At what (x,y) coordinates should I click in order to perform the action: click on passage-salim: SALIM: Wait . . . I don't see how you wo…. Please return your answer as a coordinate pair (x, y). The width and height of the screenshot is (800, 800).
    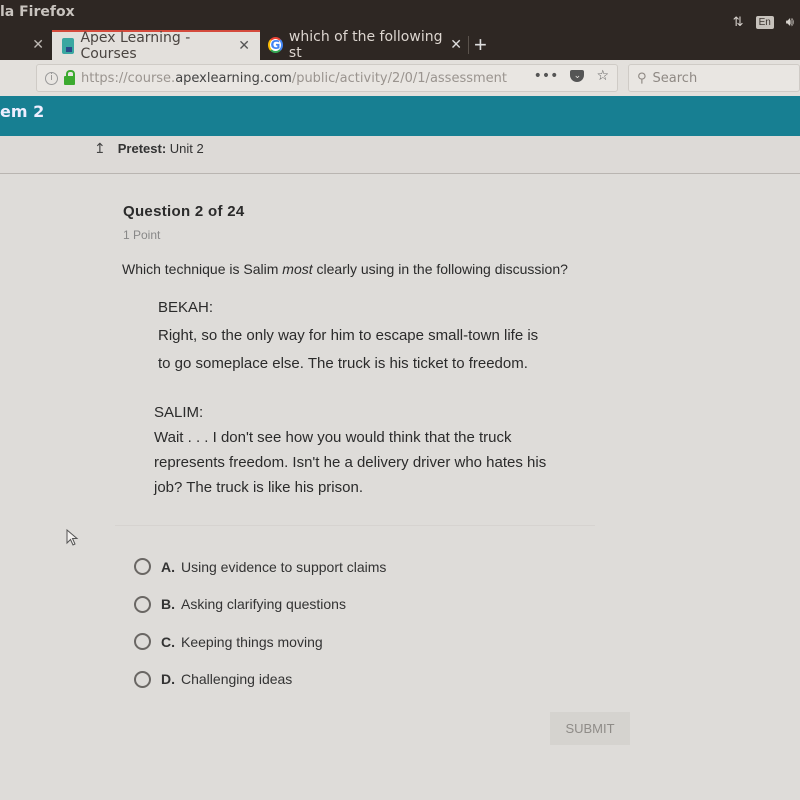
    Looking at the image, I should click on (384, 450).